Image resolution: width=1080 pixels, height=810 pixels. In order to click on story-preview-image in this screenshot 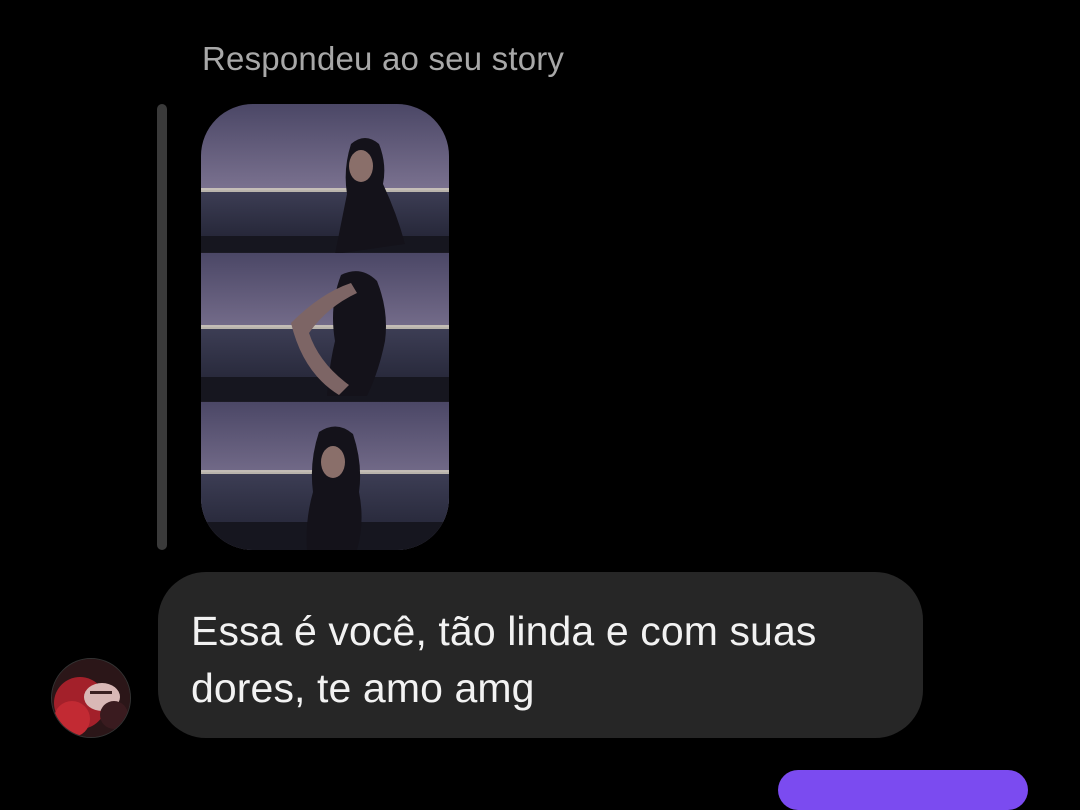, I will do `click(325, 327)`.